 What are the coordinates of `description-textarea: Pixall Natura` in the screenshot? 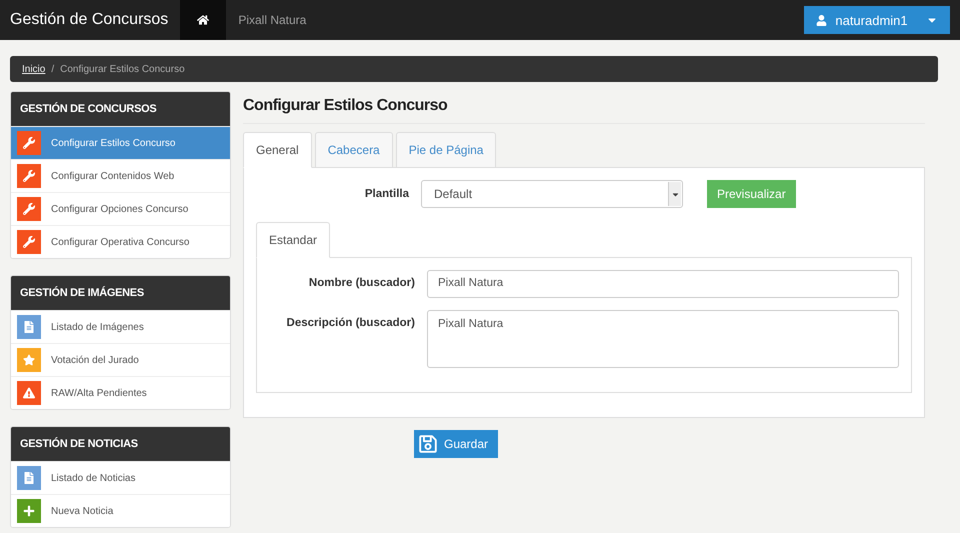 It's located at (663, 339).